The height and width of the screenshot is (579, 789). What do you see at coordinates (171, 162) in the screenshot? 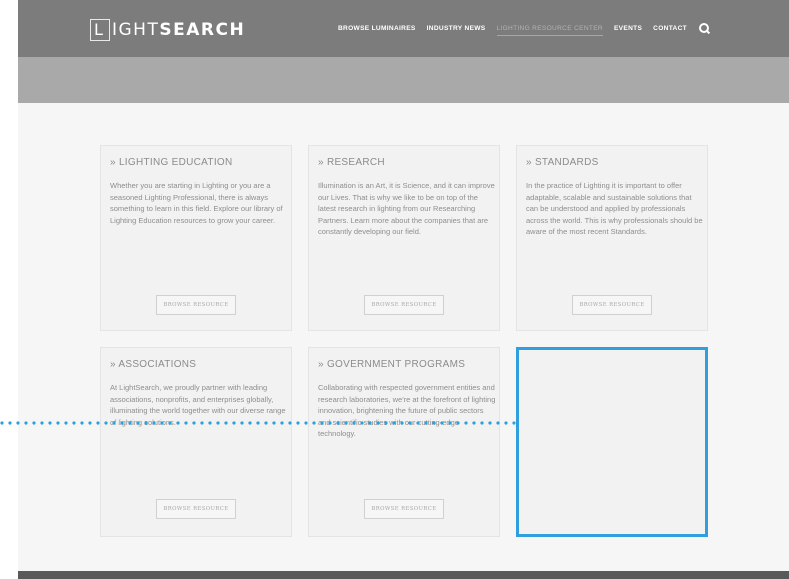
I see `card-title: » LIGHTING EDUCATION` at bounding box center [171, 162].